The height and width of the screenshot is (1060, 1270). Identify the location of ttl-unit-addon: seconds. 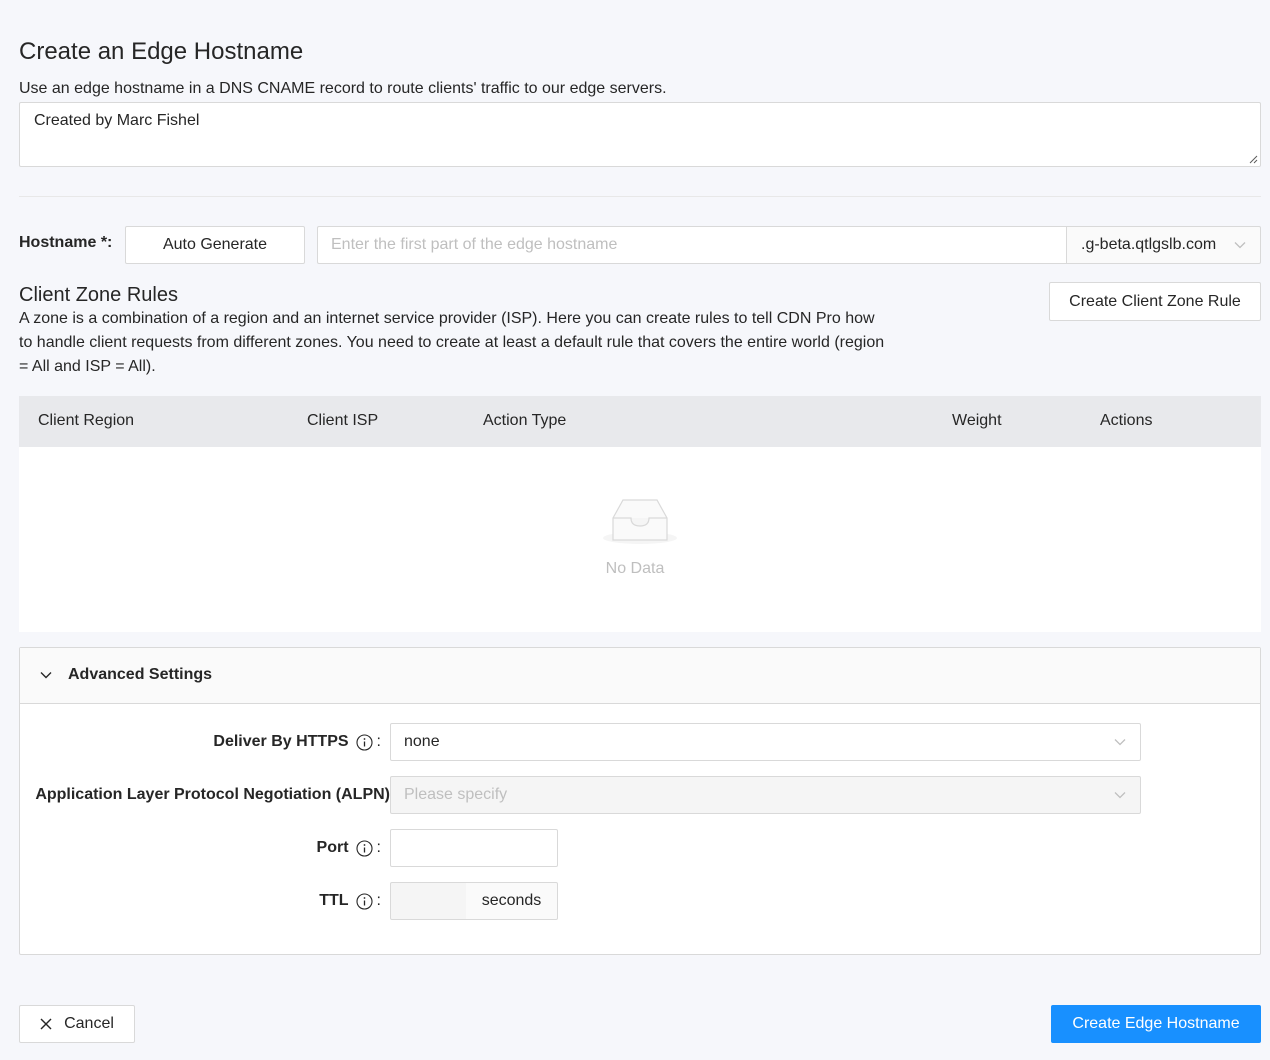
(512, 901).